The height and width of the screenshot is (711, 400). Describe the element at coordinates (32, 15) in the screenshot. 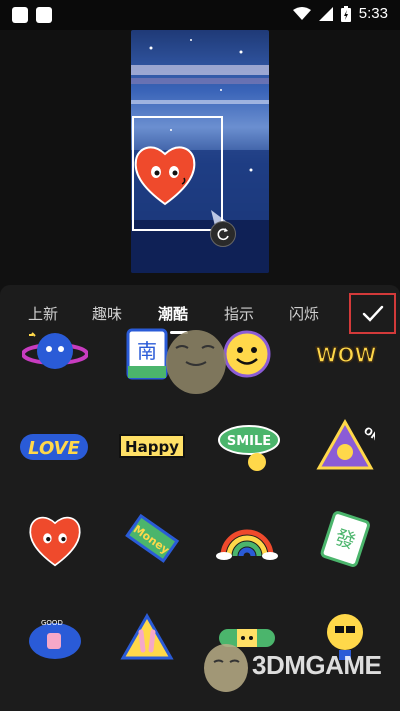

I see `notification-icons` at that location.